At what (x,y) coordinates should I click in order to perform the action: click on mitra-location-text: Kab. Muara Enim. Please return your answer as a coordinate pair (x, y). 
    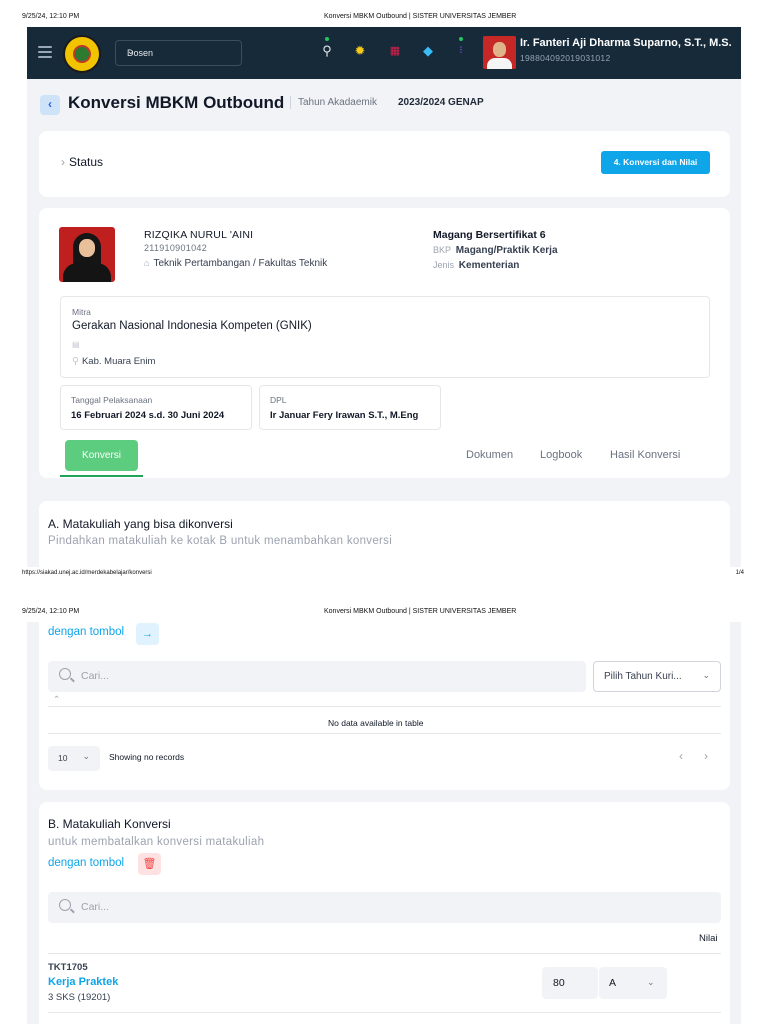
    Looking at the image, I should click on (118, 361).